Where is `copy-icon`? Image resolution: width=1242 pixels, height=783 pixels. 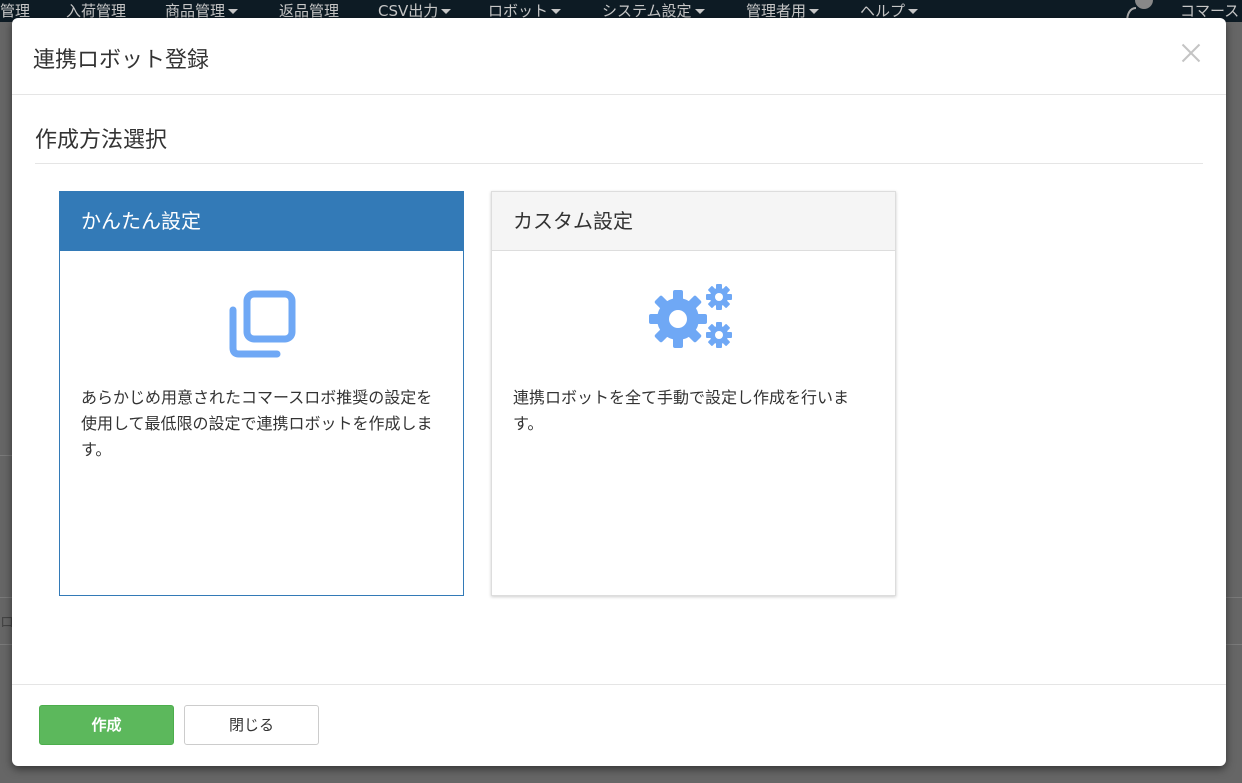
copy-icon is located at coordinates (262, 324).